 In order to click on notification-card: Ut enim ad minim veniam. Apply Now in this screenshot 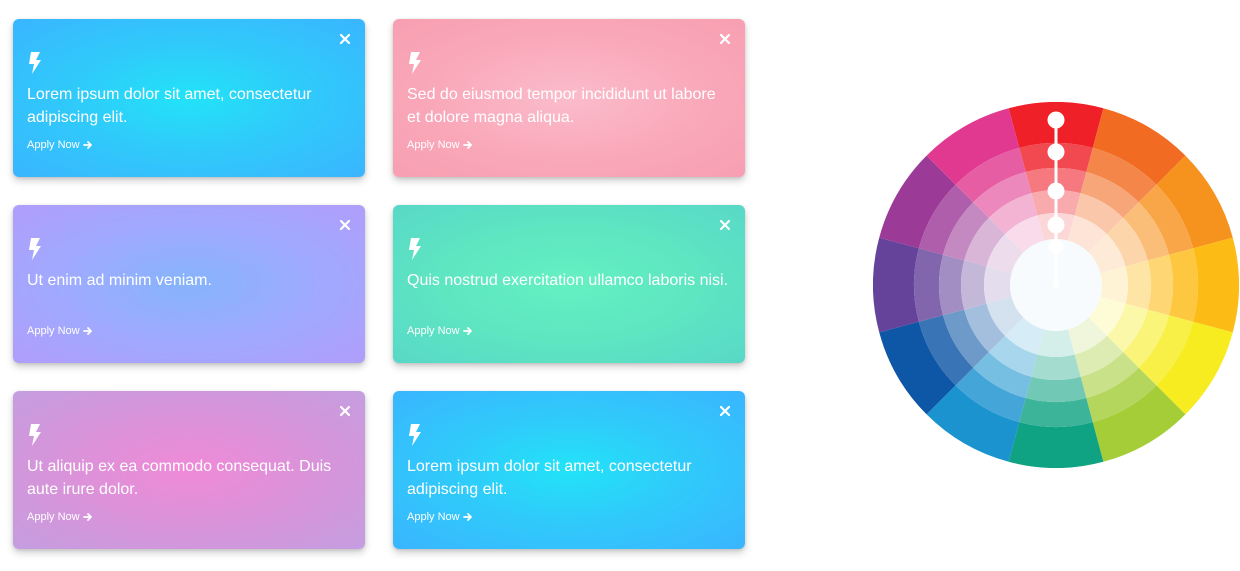, I will do `click(189, 284)`.